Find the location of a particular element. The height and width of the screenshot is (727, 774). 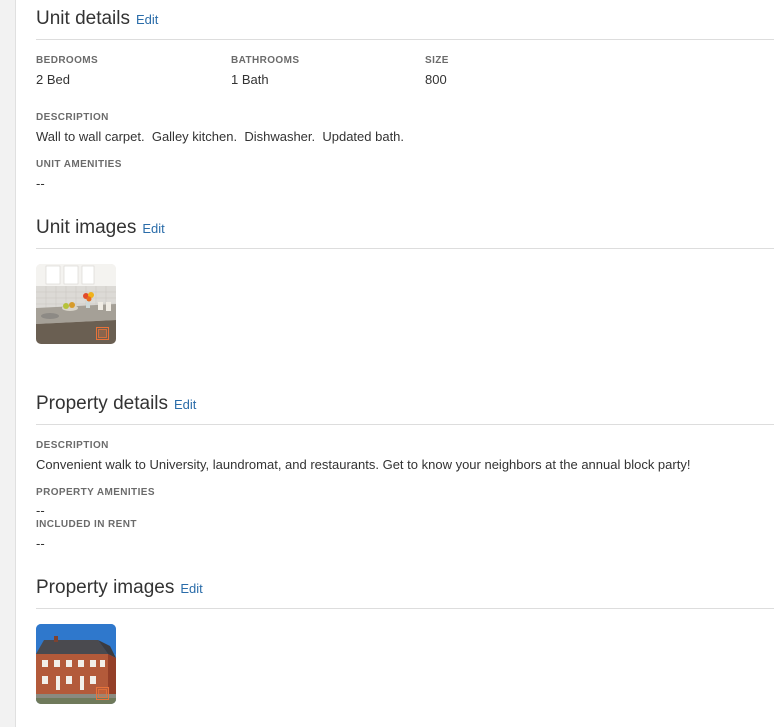

property-amenities-value: -- is located at coordinates (40, 510).